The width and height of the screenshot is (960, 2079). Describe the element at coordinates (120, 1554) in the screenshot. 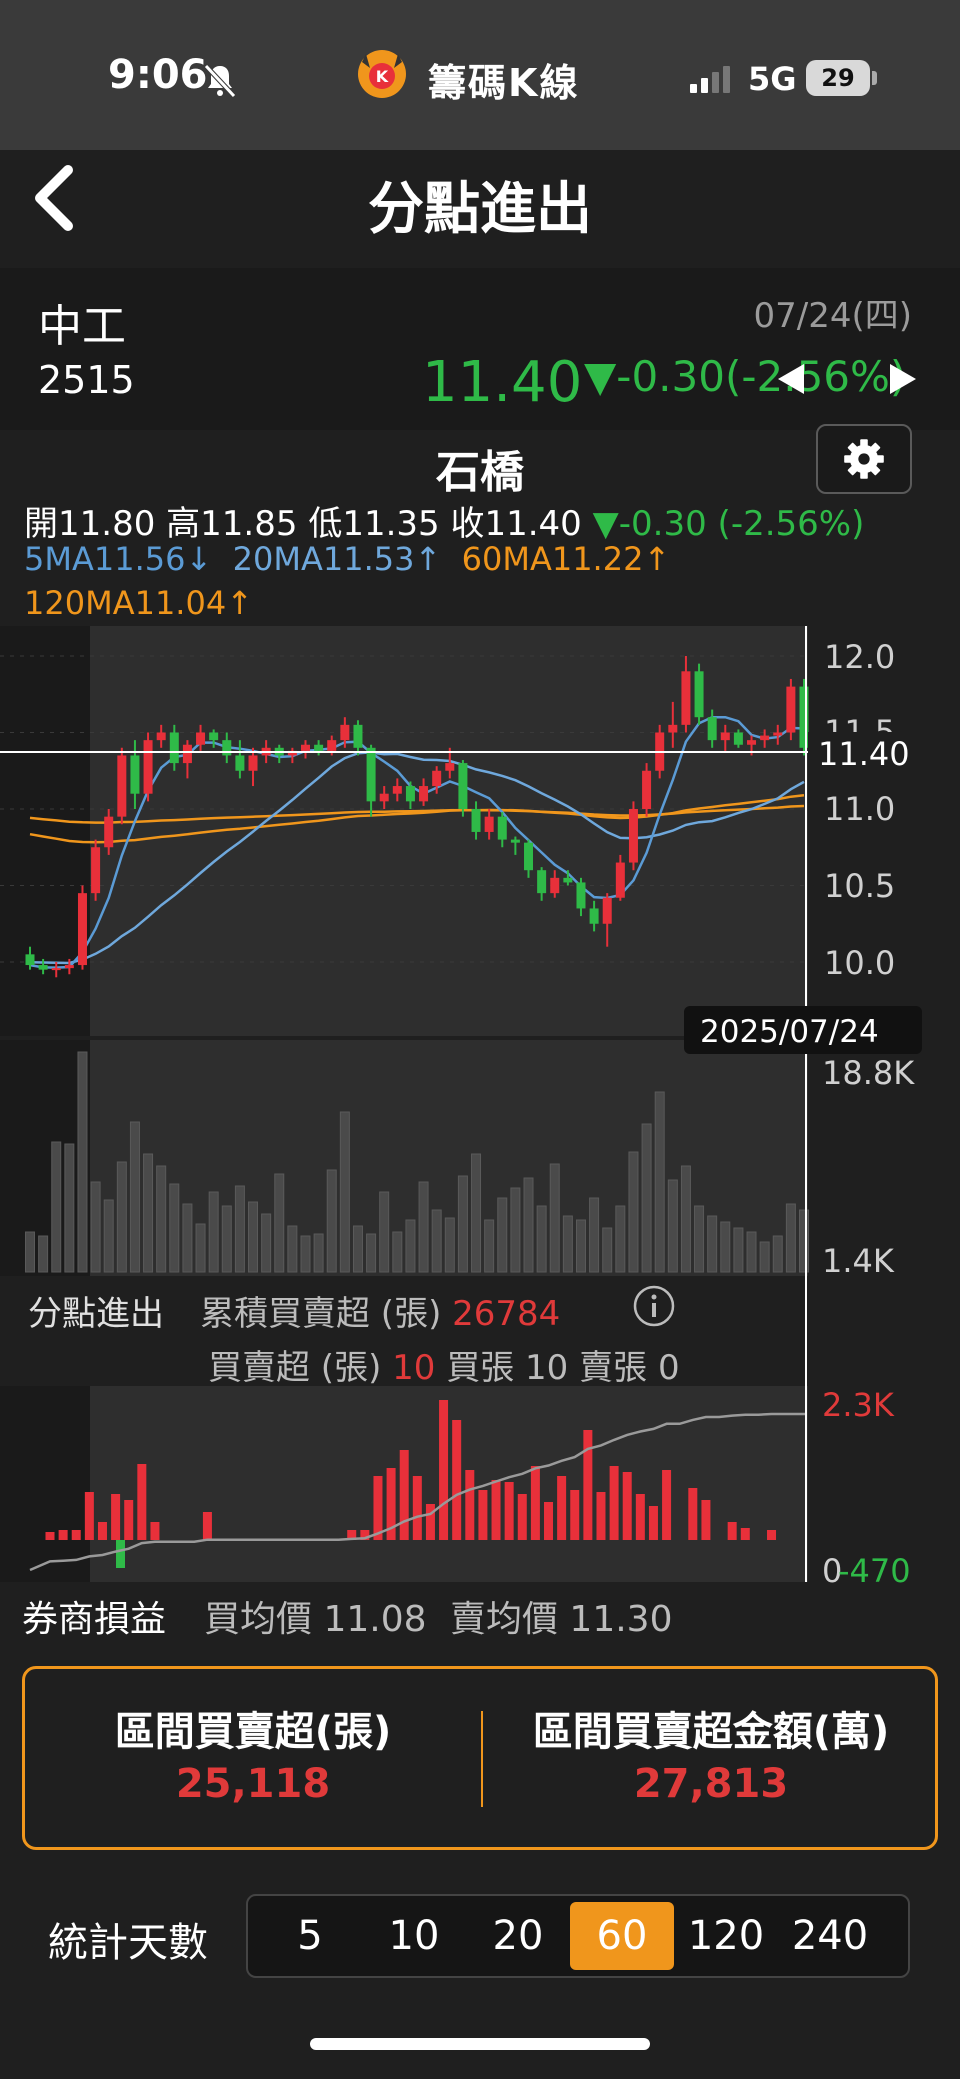

I see `net-sell-bar` at that location.